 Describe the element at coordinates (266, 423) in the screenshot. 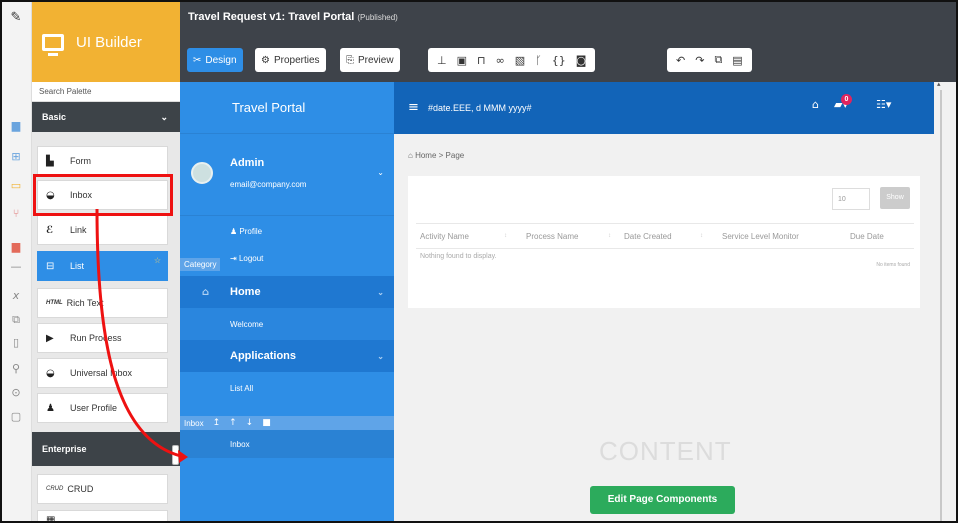

I see `trash-icon: ■` at that location.